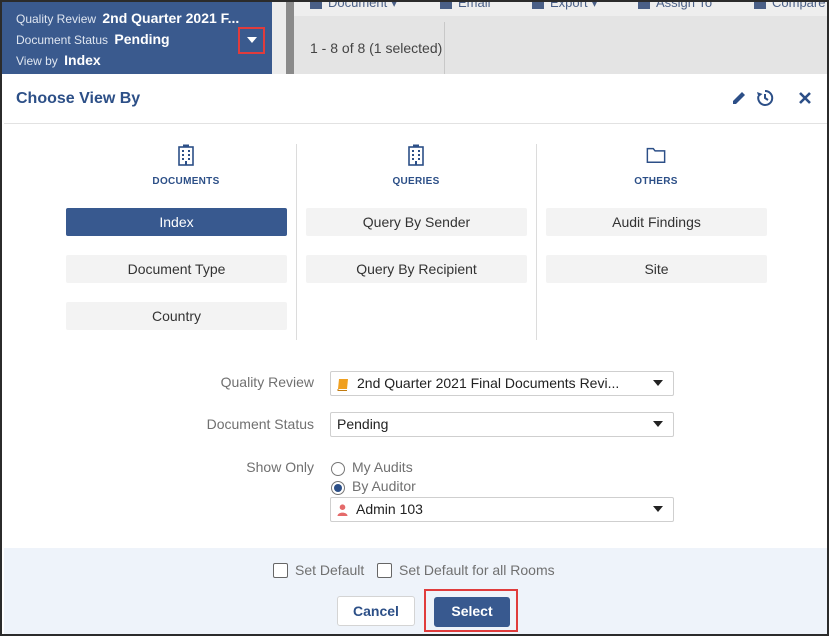 This screenshot has width=829, height=636. What do you see at coordinates (283, 38) in the screenshot?
I see `panel-divider` at bounding box center [283, 38].